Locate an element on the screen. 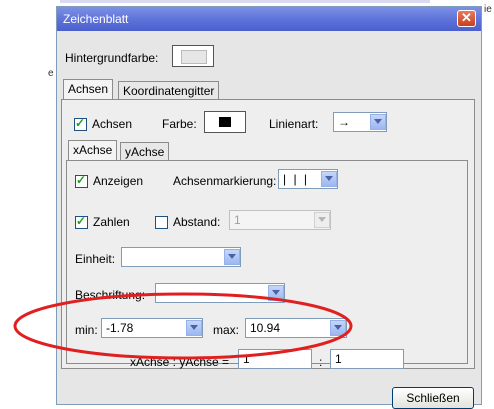 This screenshot has width=494, height=409. highlight-ellipse-shape is located at coordinates (183, 326).